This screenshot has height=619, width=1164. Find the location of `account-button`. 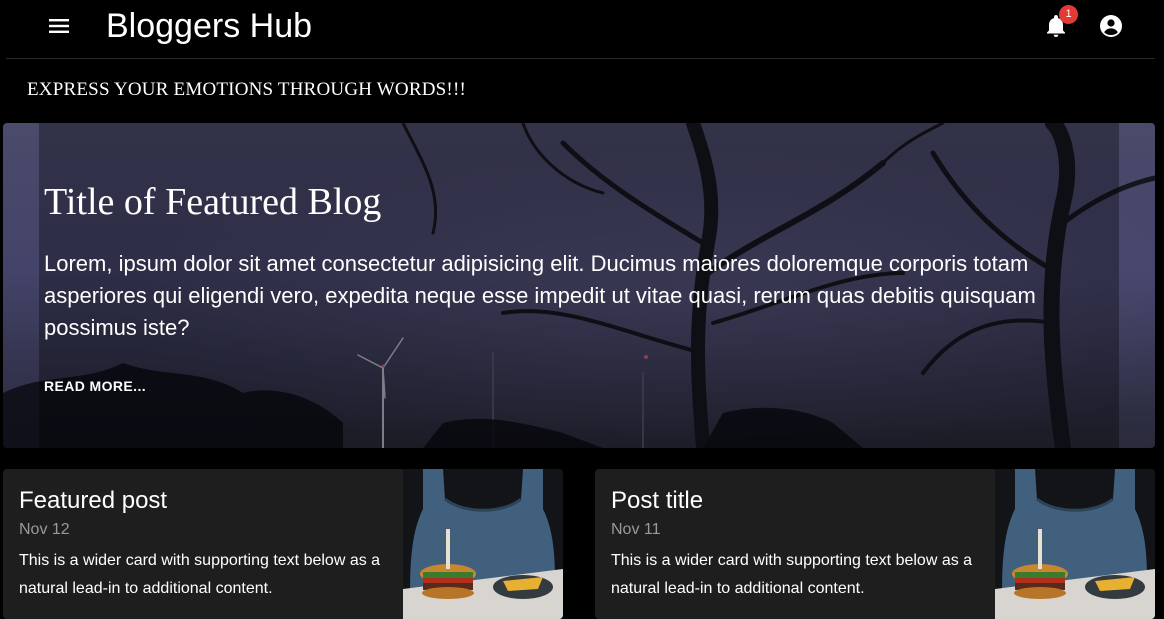

account-button is located at coordinates (1111, 26).